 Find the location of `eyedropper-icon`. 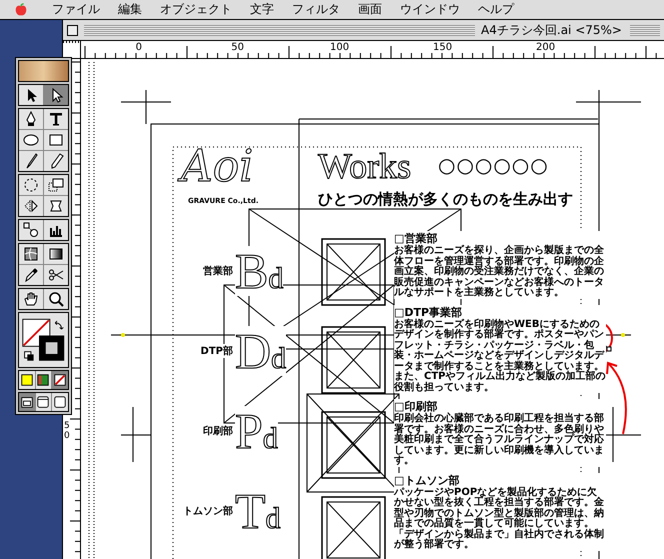

eyedropper-icon is located at coordinates (31, 275).